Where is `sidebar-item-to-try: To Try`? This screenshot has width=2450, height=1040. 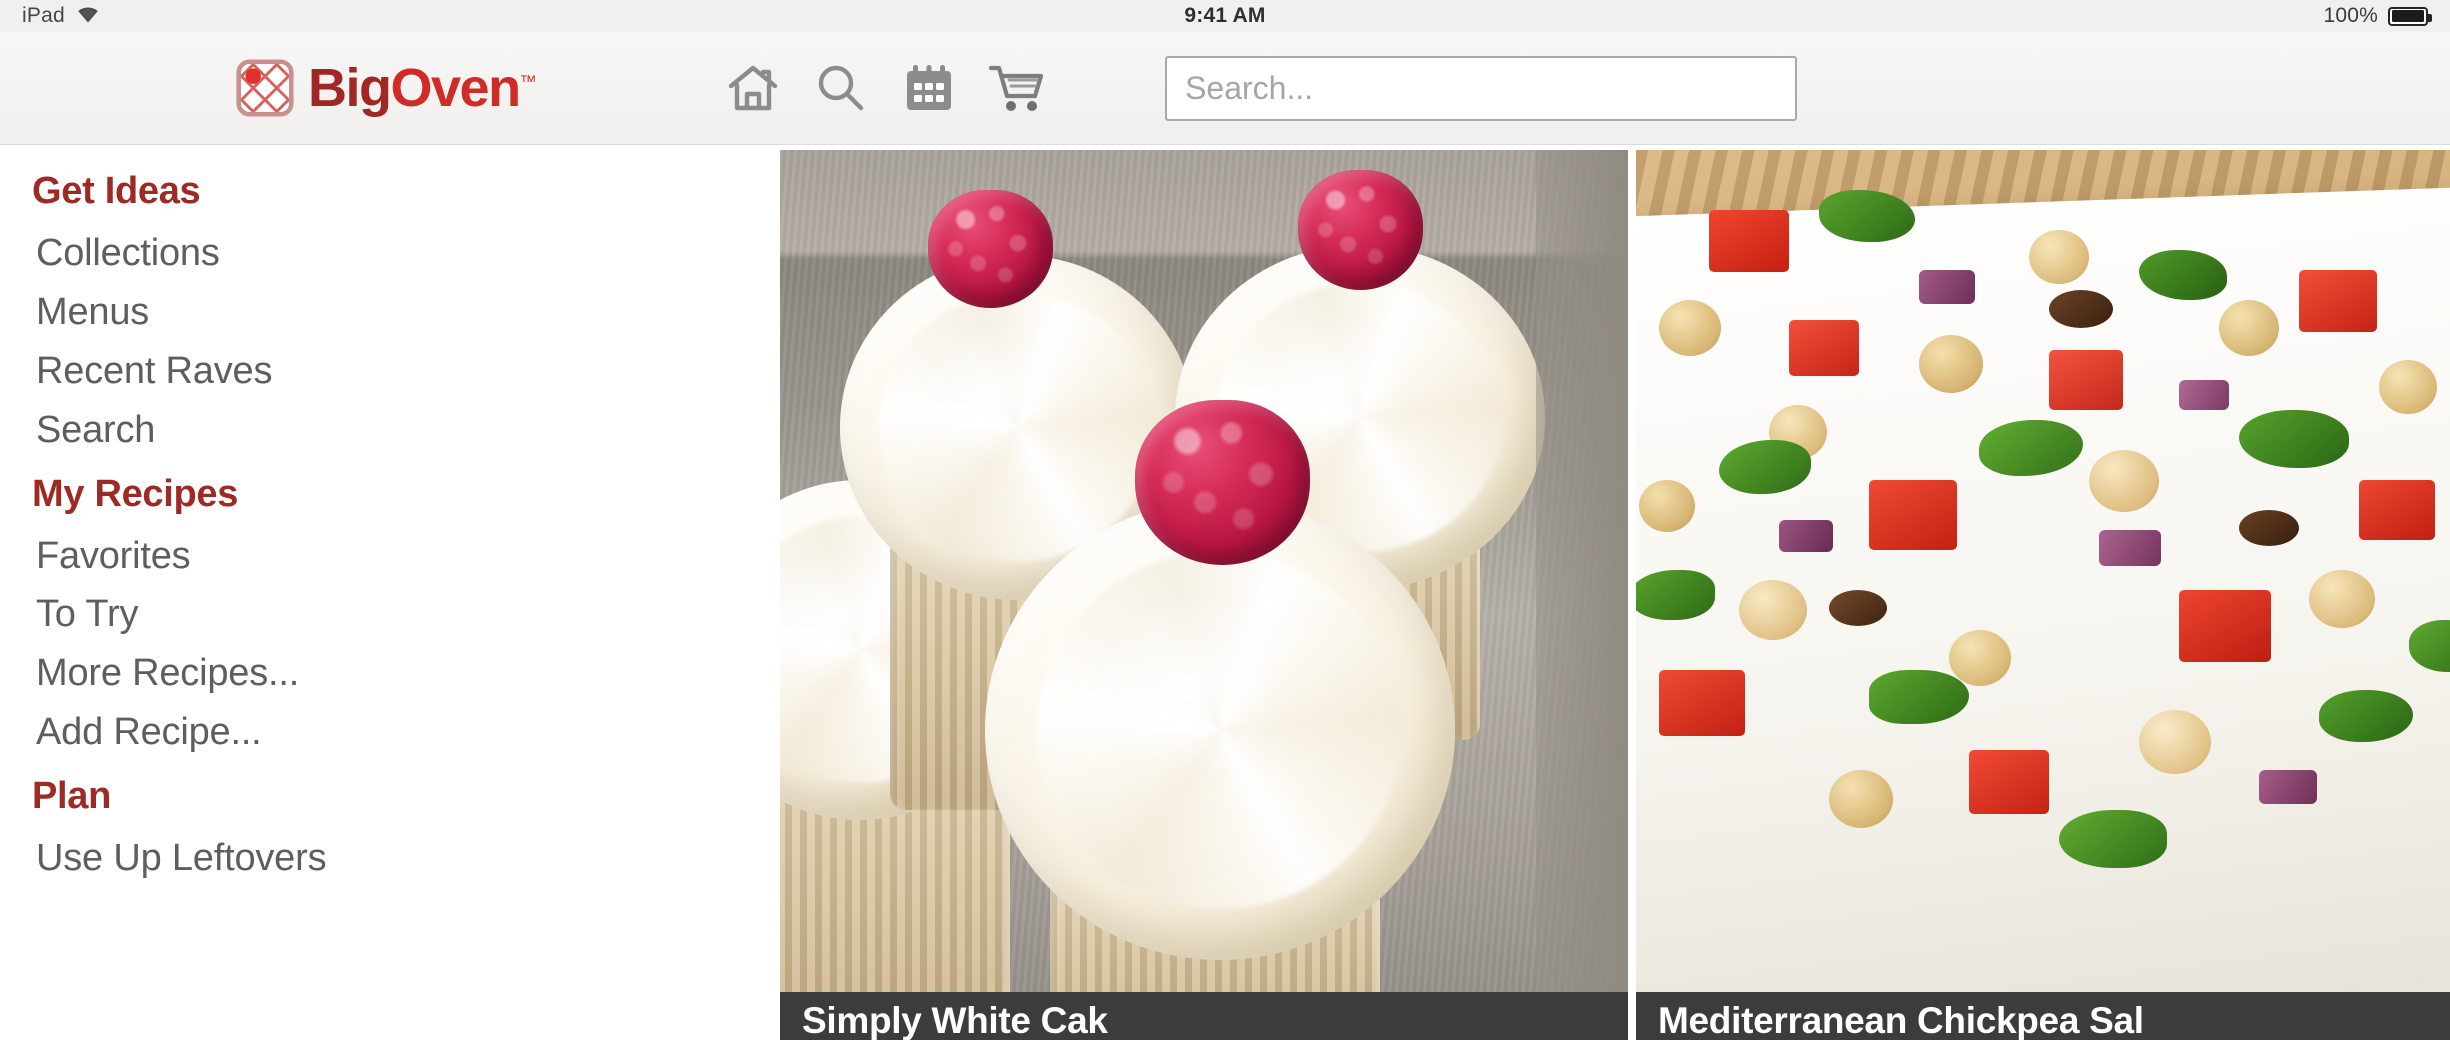
sidebar-item-to-try: To Try is located at coordinates (406, 614).